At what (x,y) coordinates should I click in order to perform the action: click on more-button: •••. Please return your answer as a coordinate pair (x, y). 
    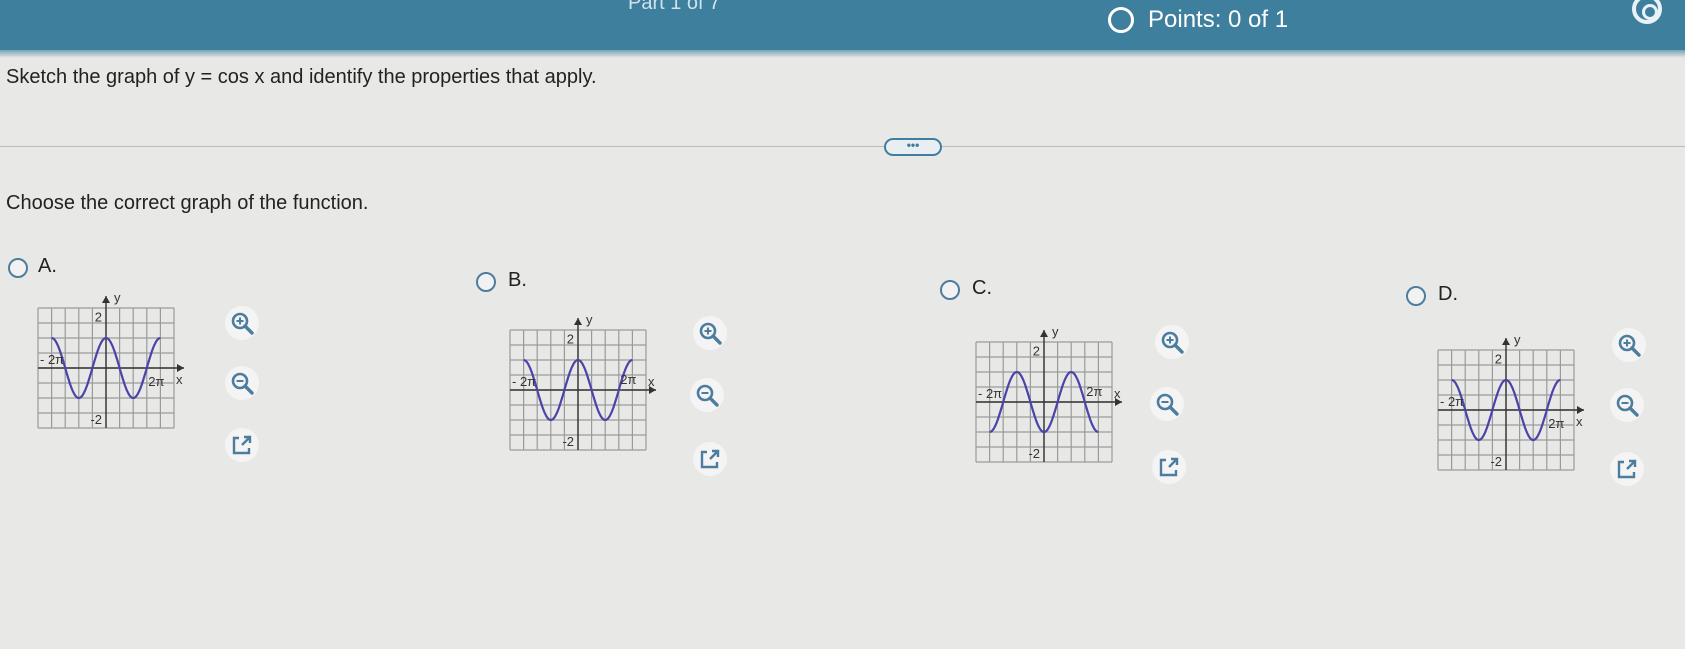
    Looking at the image, I should click on (913, 147).